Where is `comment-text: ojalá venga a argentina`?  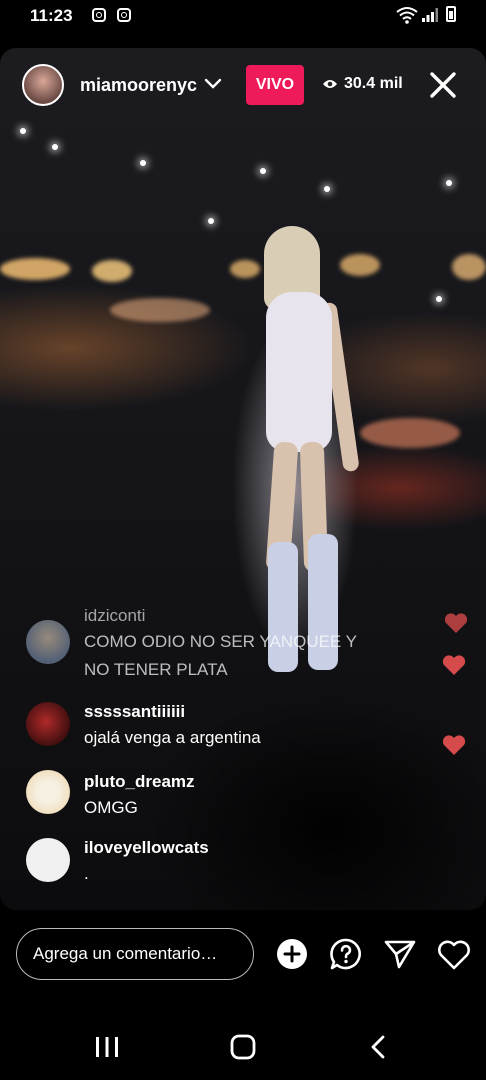 comment-text: ojalá venga a argentina is located at coordinates (172, 737).